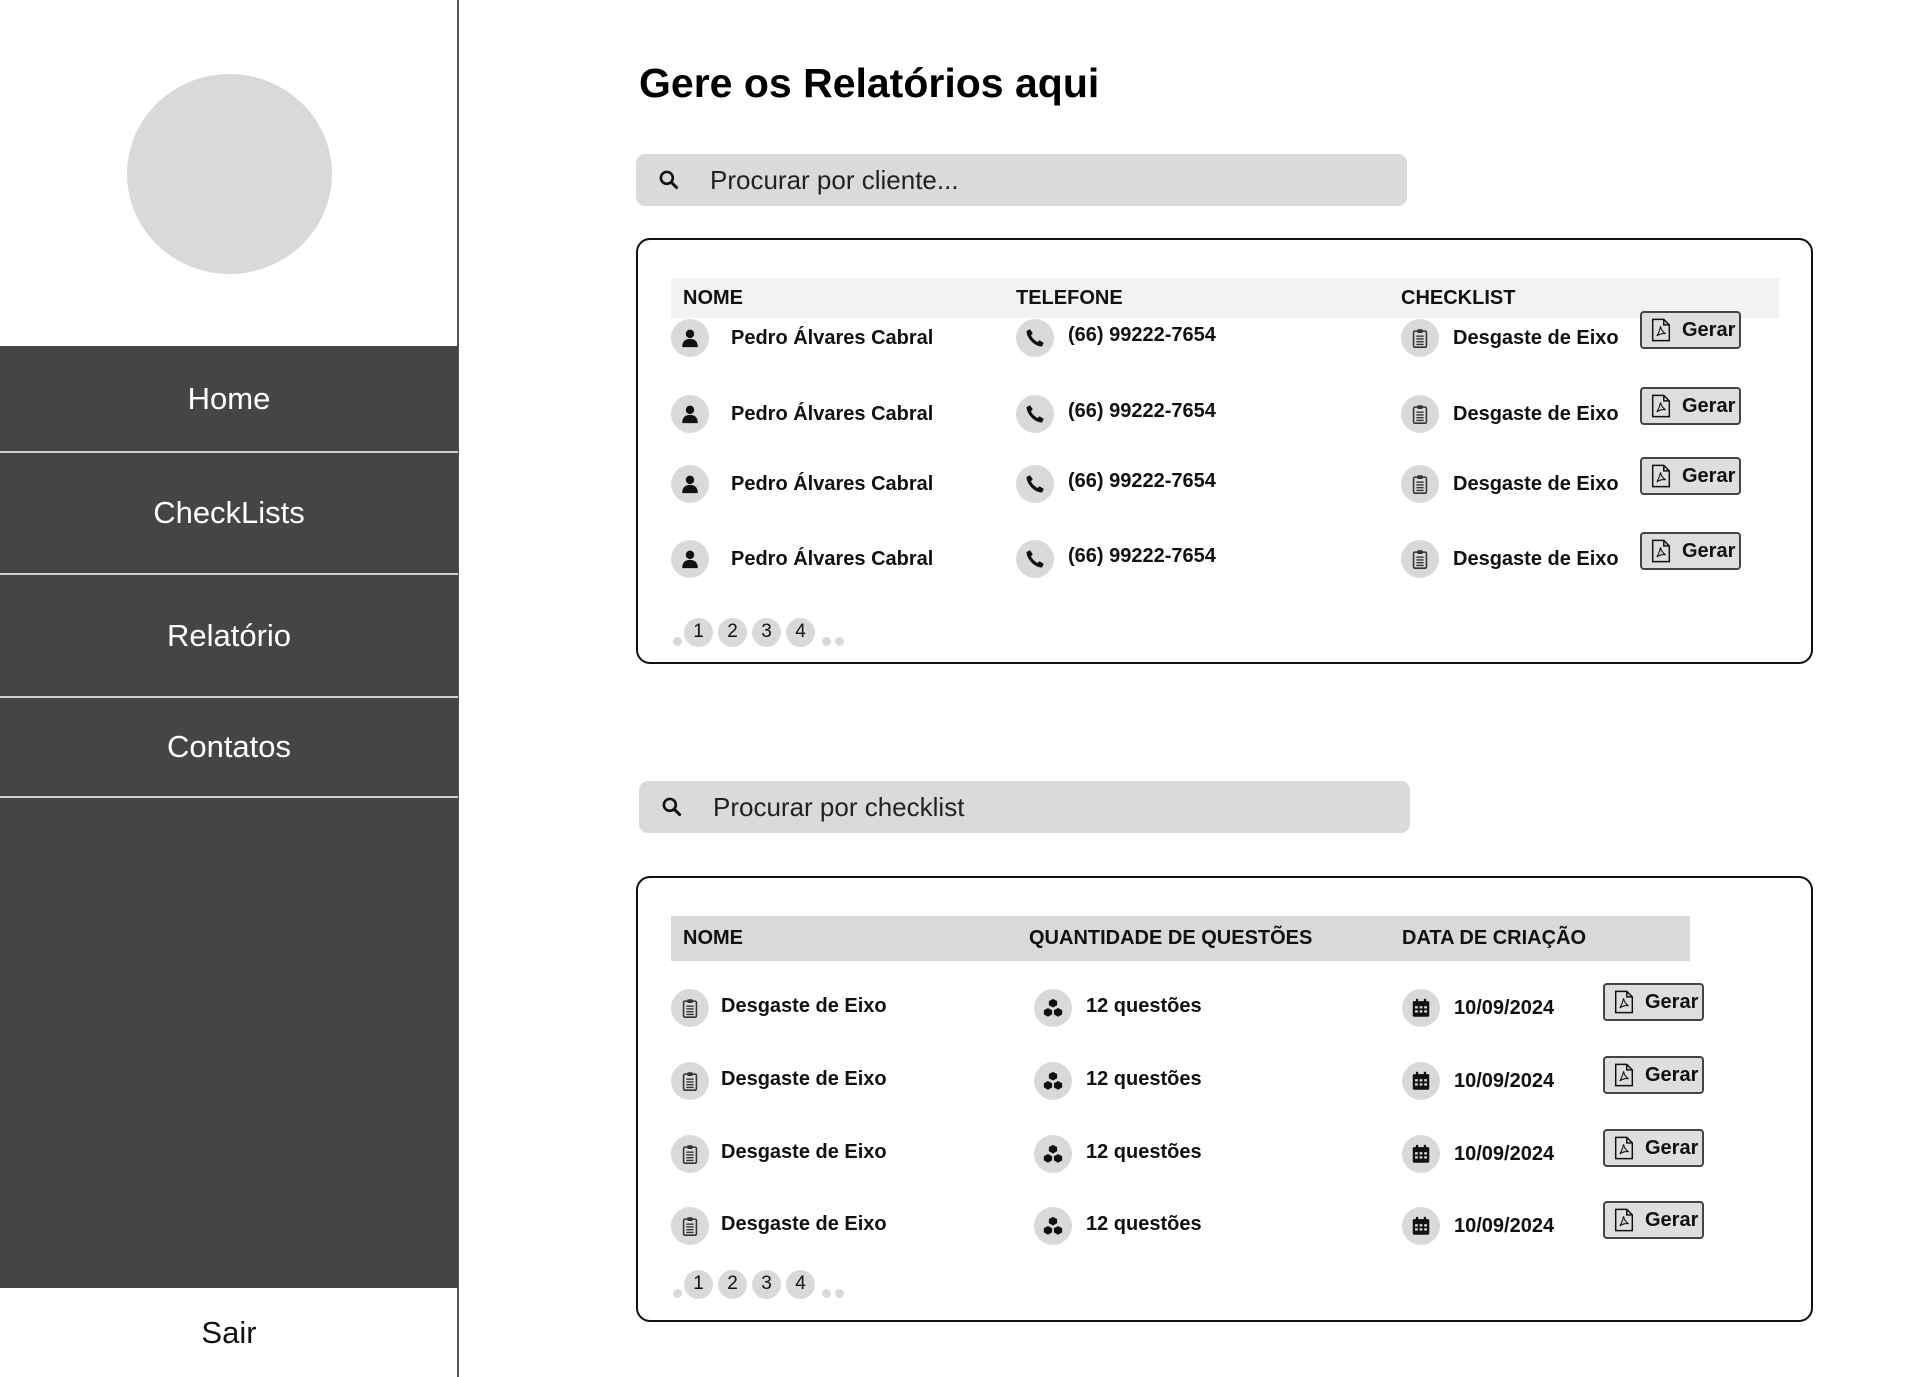  I want to click on sidebar-item-home: Home, so click(229, 399).